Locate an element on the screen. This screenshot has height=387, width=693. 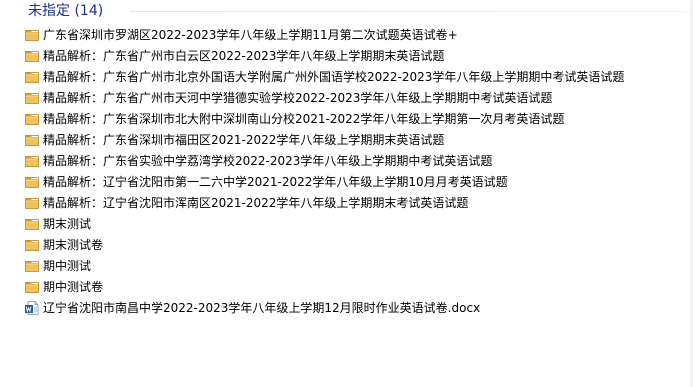
folder-item: 精品解析：广东省广州市白云区2022-2023学年八年级上学期期末英语试题 is located at coordinates (358, 55).